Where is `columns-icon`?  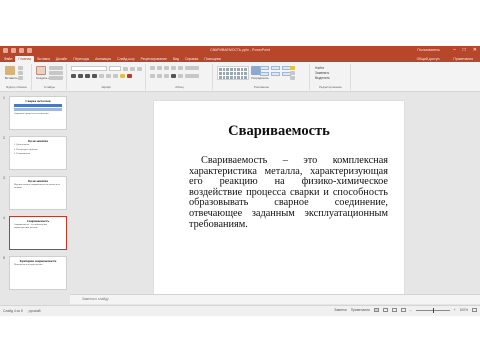 columns-icon is located at coordinates (180, 76).